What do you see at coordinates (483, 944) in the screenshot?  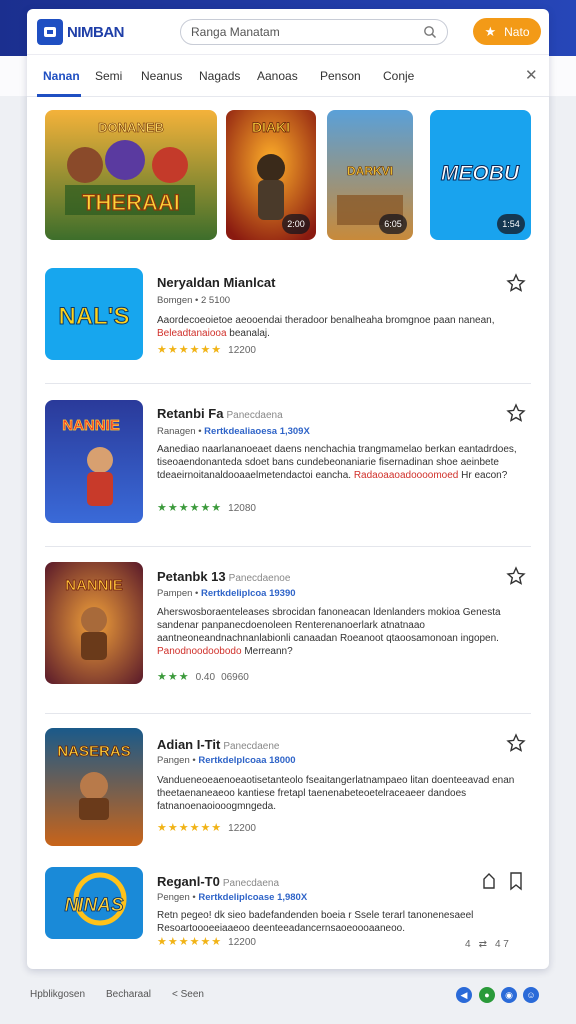 I see `swap-icon: ⇄` at bounding box center [483, 944].